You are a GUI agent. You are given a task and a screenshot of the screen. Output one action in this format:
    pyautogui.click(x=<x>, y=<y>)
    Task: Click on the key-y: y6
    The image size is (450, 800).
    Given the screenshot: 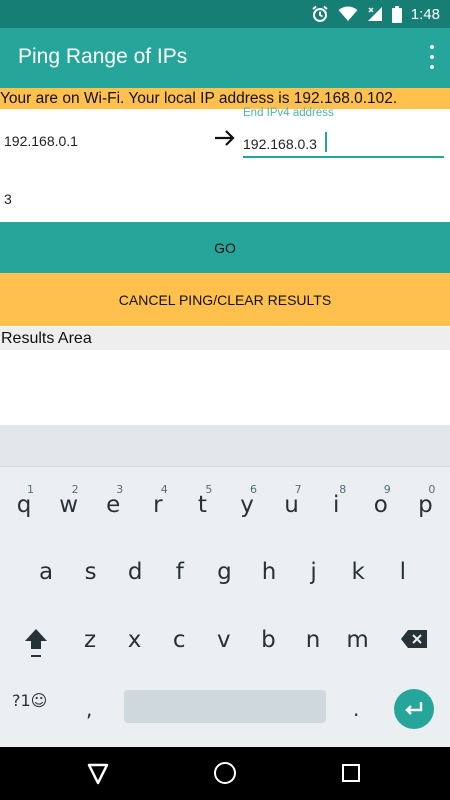 What is the action you would take?
    pyautogui.click(x=247, y=505)
    